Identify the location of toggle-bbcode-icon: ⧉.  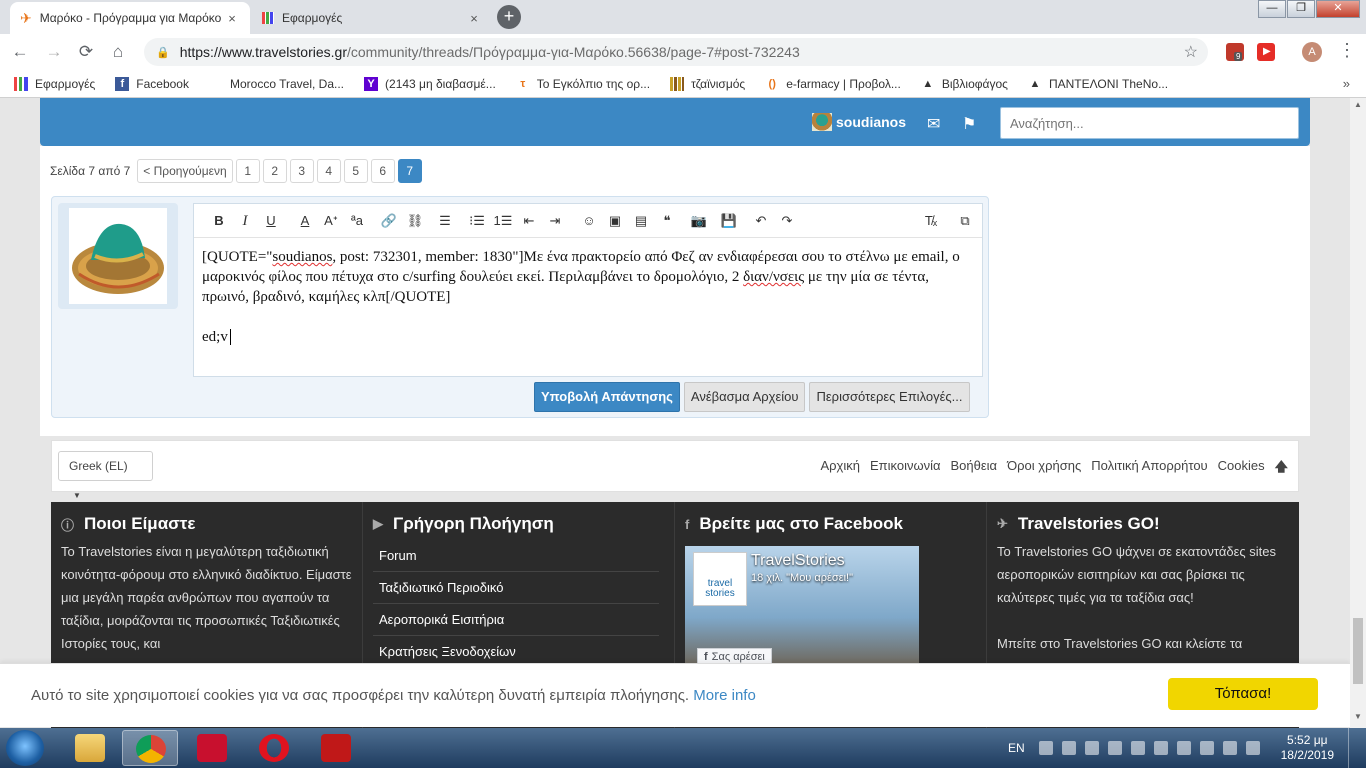
(965, 221).